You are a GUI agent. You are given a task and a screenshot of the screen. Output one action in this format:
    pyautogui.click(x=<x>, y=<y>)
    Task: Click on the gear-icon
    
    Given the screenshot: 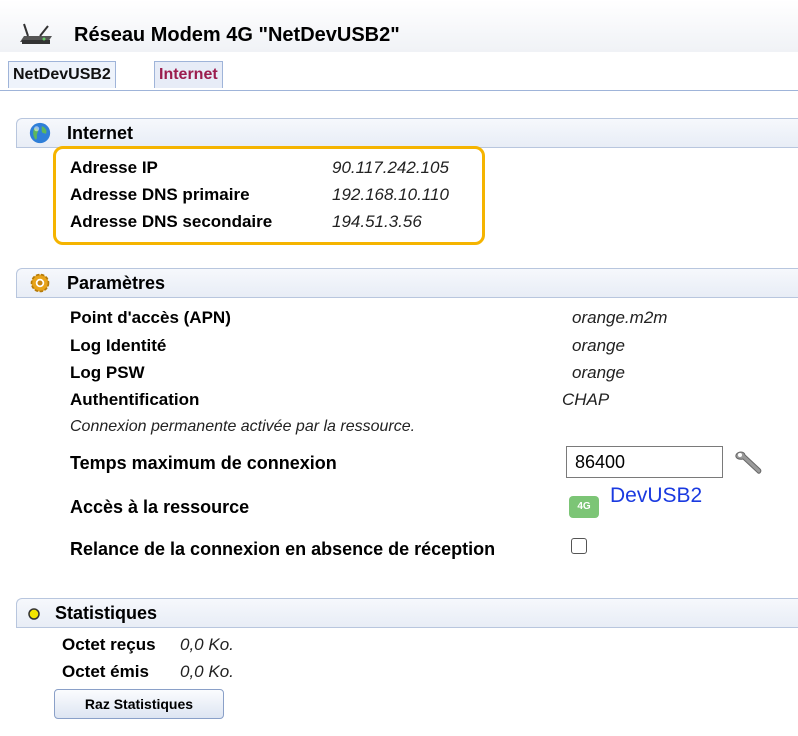 What is the action you would take?
    pyautogui.click(x=40, y=285)
    